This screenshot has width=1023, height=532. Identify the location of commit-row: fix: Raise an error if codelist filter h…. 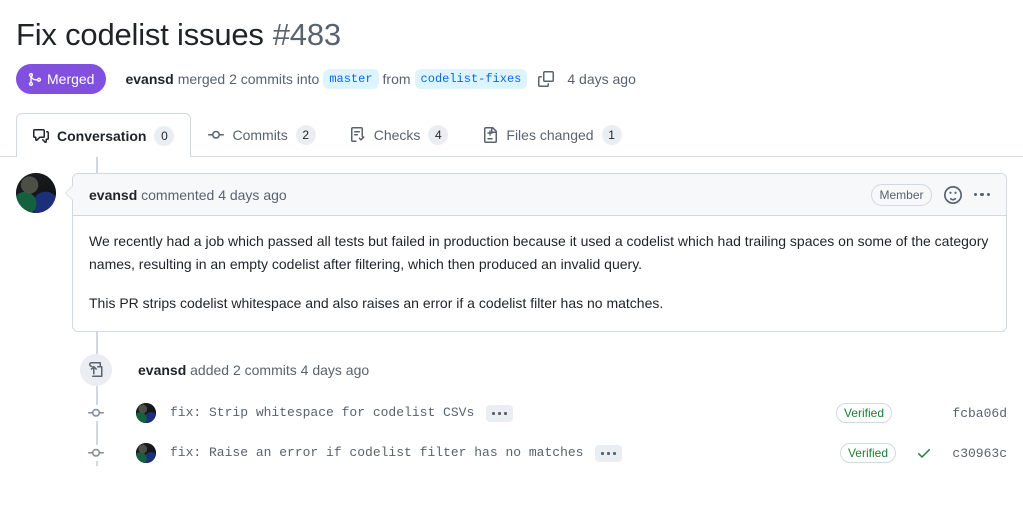
(511, 453).